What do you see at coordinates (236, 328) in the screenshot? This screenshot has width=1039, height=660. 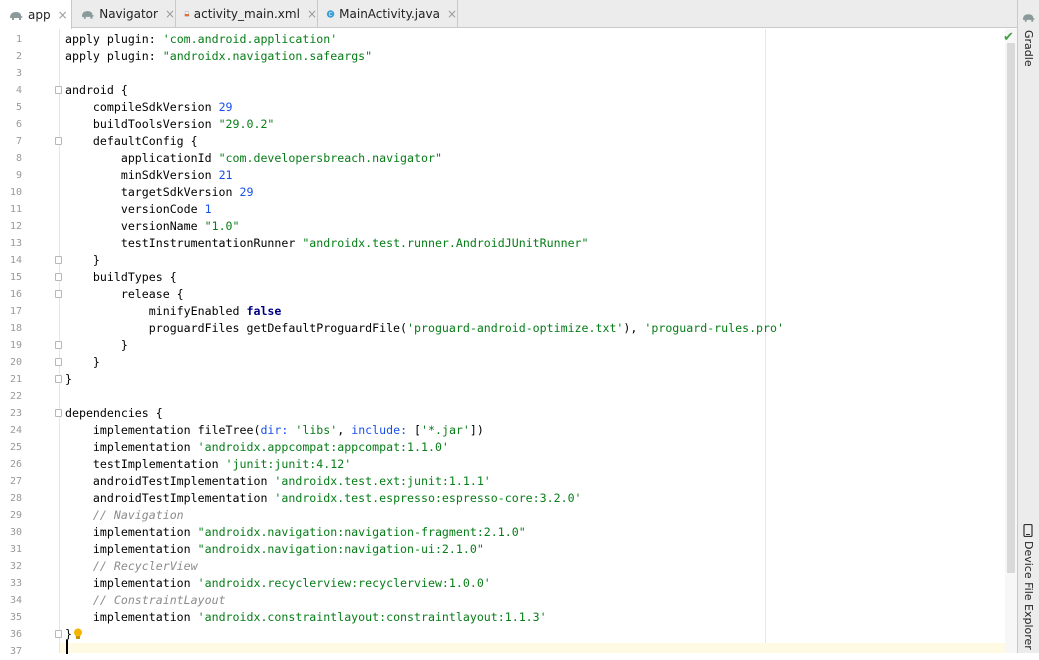 I see `code-token: proguardFiles getDefaultProguardFile(` at bounding box center [236, 328].